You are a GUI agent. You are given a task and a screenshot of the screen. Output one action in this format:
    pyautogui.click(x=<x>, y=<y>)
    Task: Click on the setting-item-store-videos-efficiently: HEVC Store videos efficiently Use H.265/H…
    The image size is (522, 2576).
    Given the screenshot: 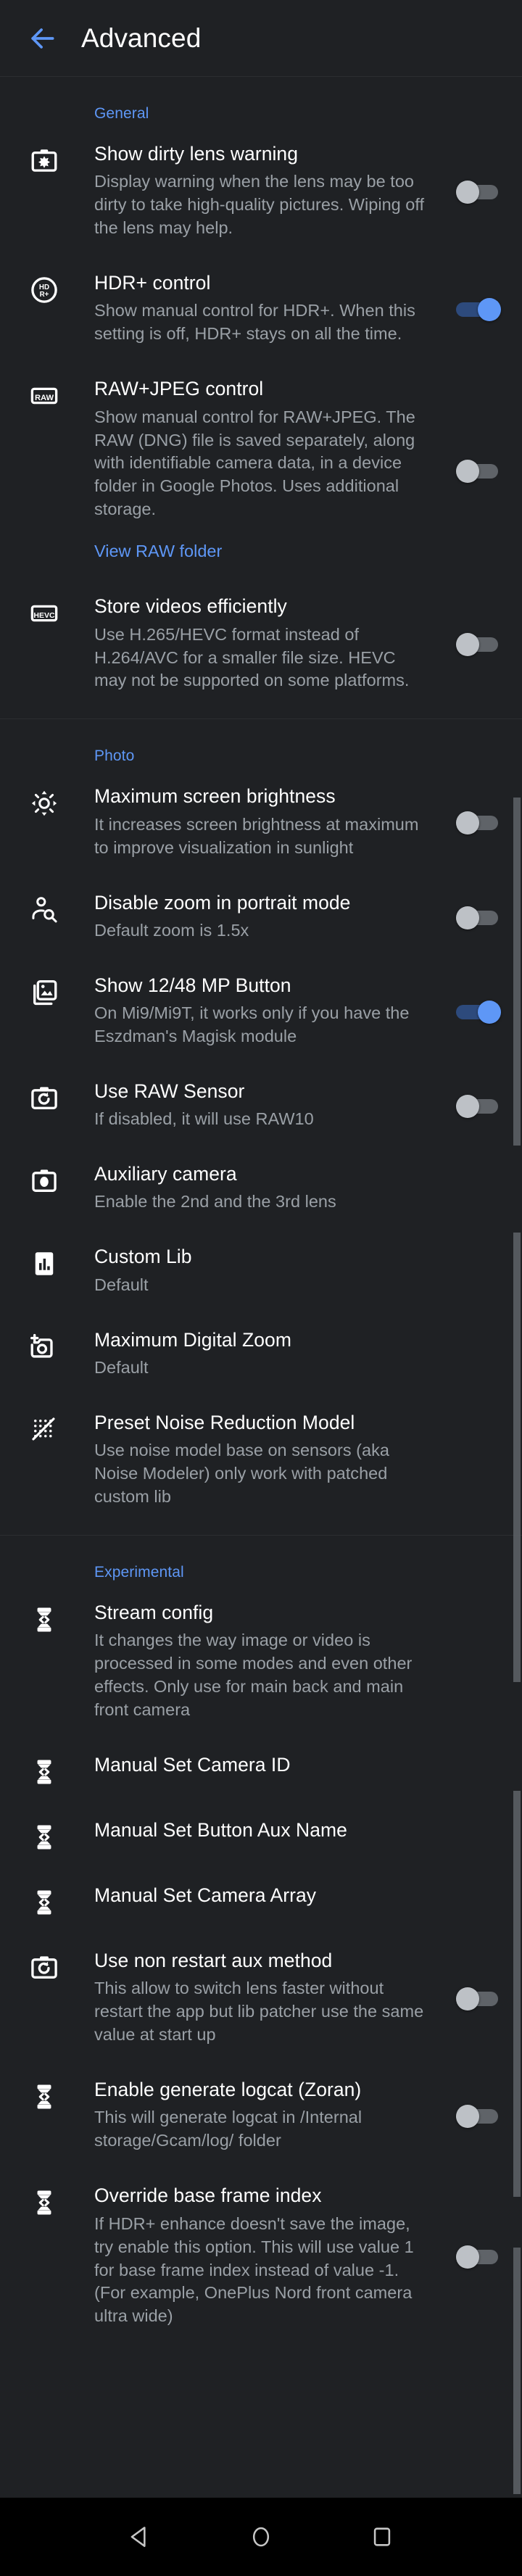 What is the action you would take?
    pyautogui.click(x=261, y=643)
    